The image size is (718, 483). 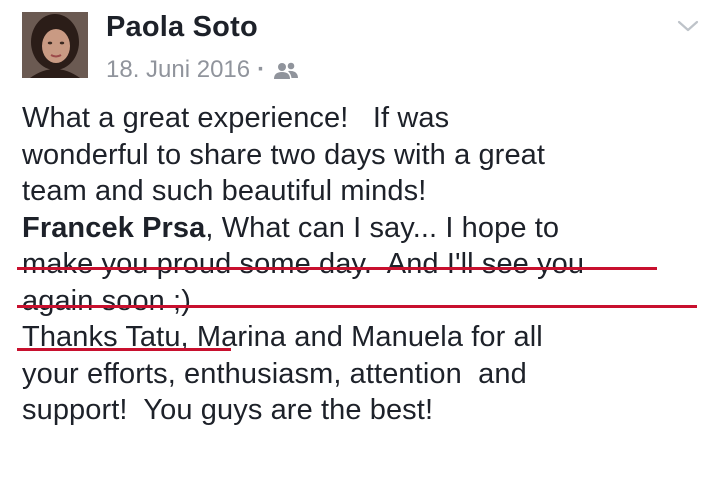 I want to click on chevron-down-icon, so click(x=688, y=26).